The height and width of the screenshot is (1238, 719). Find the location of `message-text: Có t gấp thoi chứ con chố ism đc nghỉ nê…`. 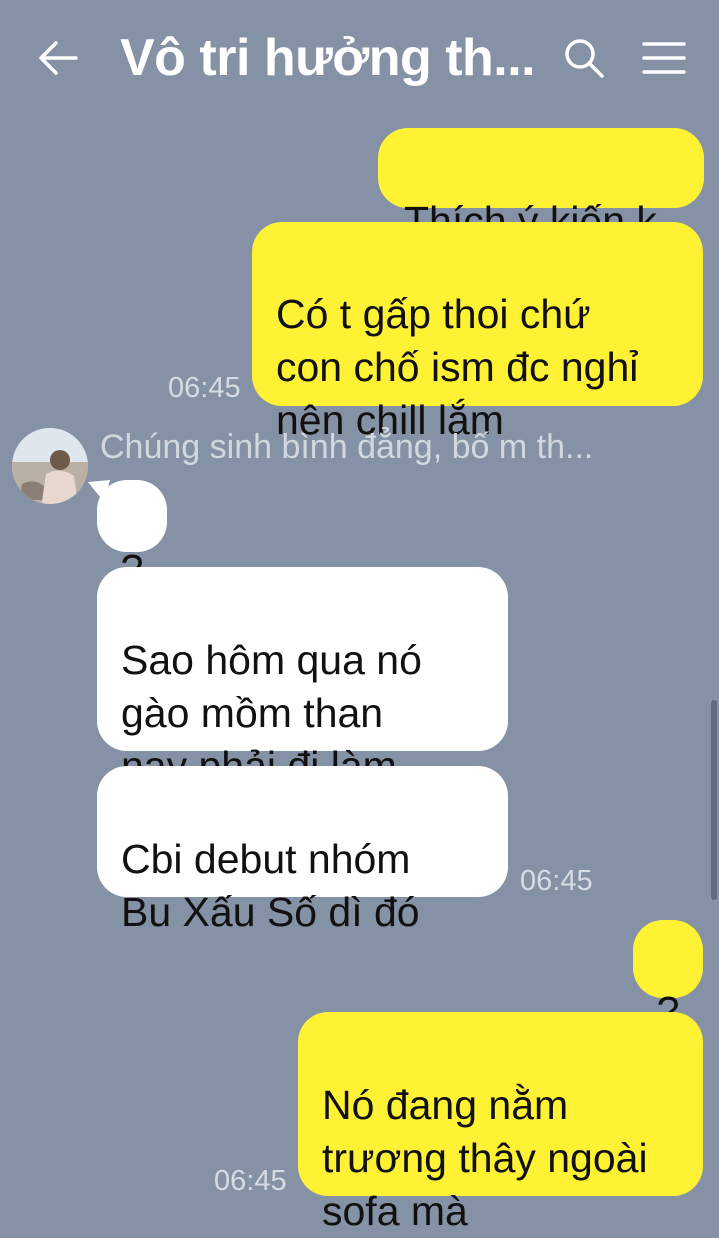

message-text: Có t gấp thoi chứ con chố ism đc nghỉ nê… is located at coordinates (457, 367).